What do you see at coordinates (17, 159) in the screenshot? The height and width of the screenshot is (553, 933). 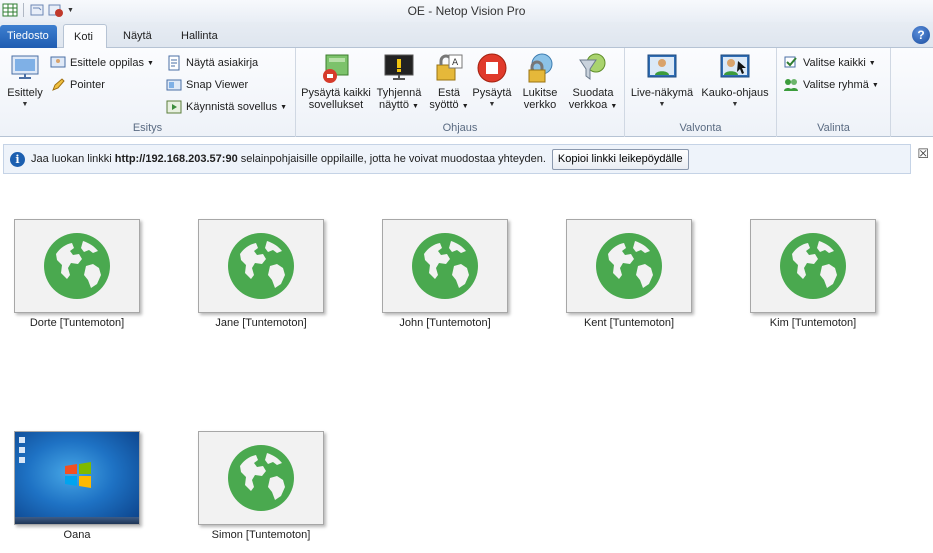 I see `info-icon: i` at bounding box center [17, 159].